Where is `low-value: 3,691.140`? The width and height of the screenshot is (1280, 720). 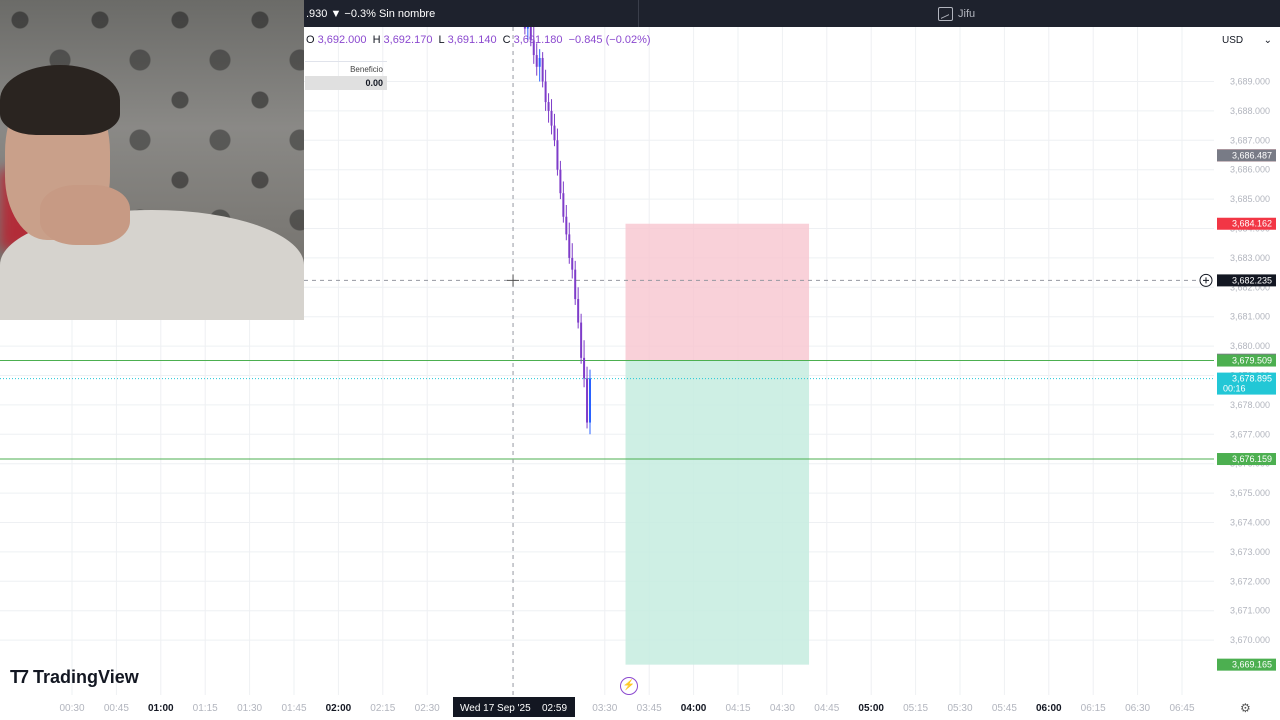
low-value: 3,691.140 is located at coordinates (472, 40).